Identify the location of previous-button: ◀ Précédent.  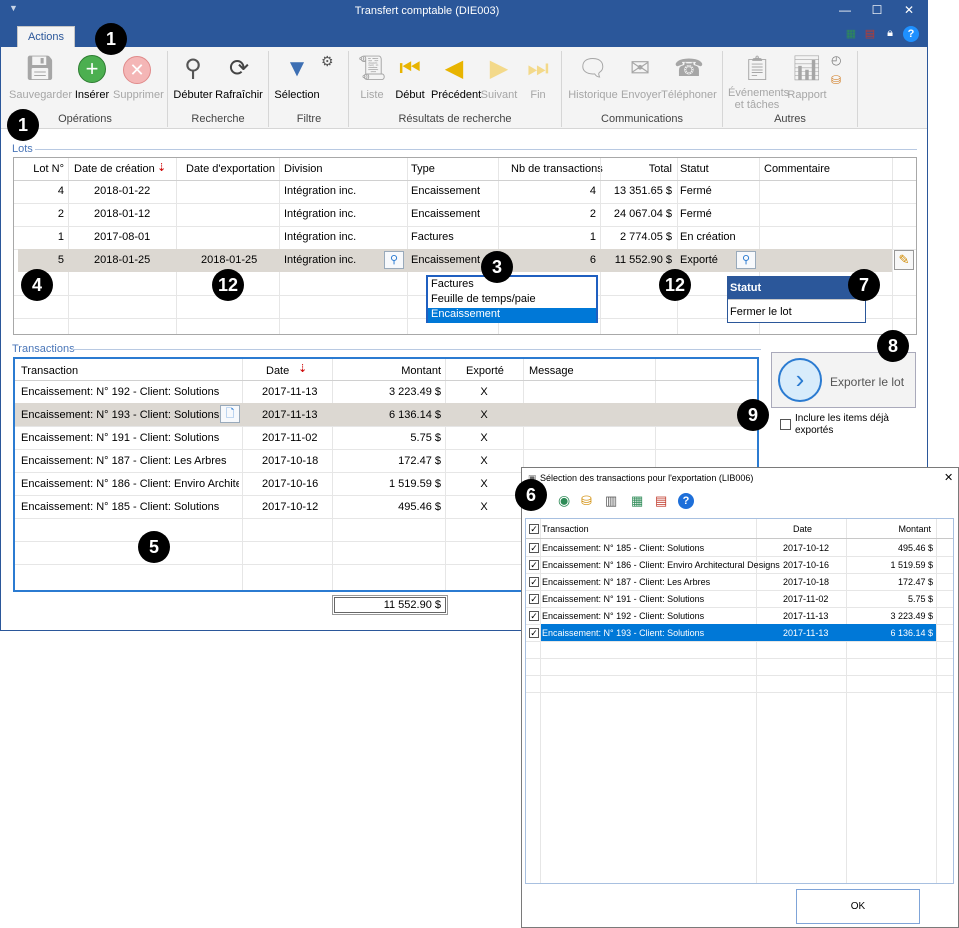
(456, 77).